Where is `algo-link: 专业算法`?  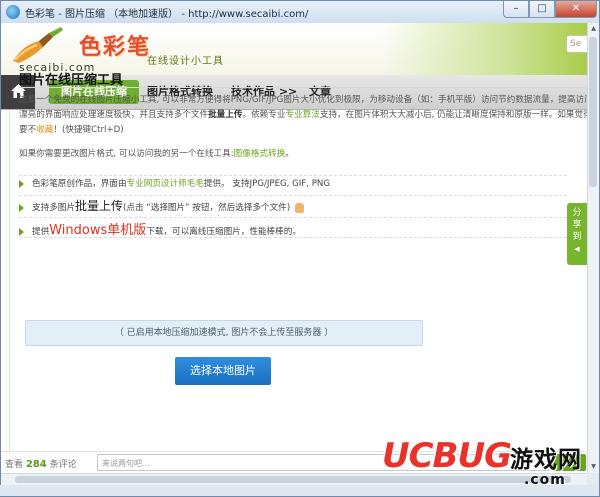 algo-link: 专业算法 is located at coordinates (302, 115).